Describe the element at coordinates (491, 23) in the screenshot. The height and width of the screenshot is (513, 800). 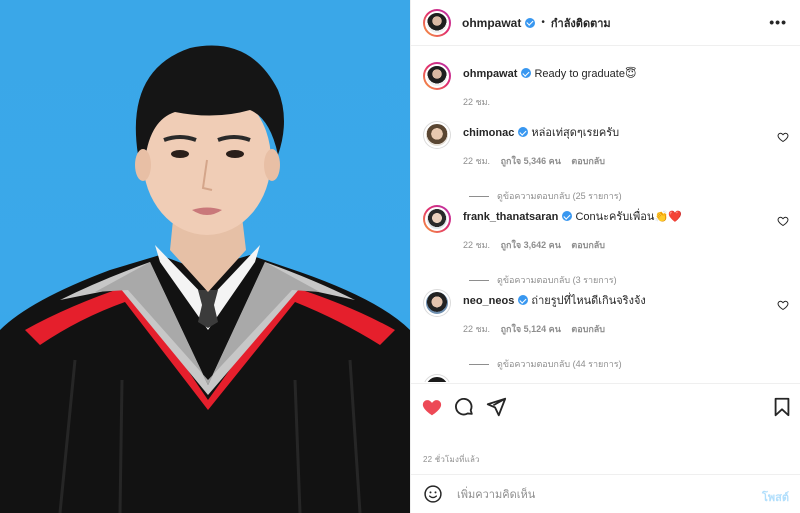
I see `author-username: ohmpawat` at that location.